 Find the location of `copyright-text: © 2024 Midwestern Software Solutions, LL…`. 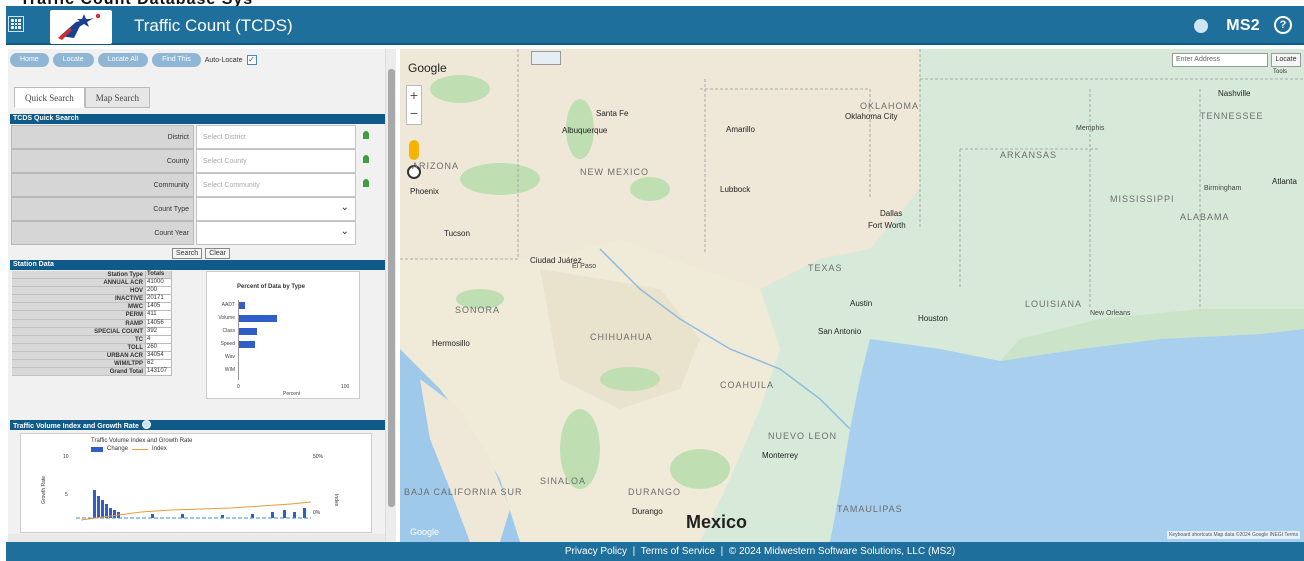

copyright-text: © 2024 Midwestern Software Solutions, LL… is located at coordinates (842, 551).